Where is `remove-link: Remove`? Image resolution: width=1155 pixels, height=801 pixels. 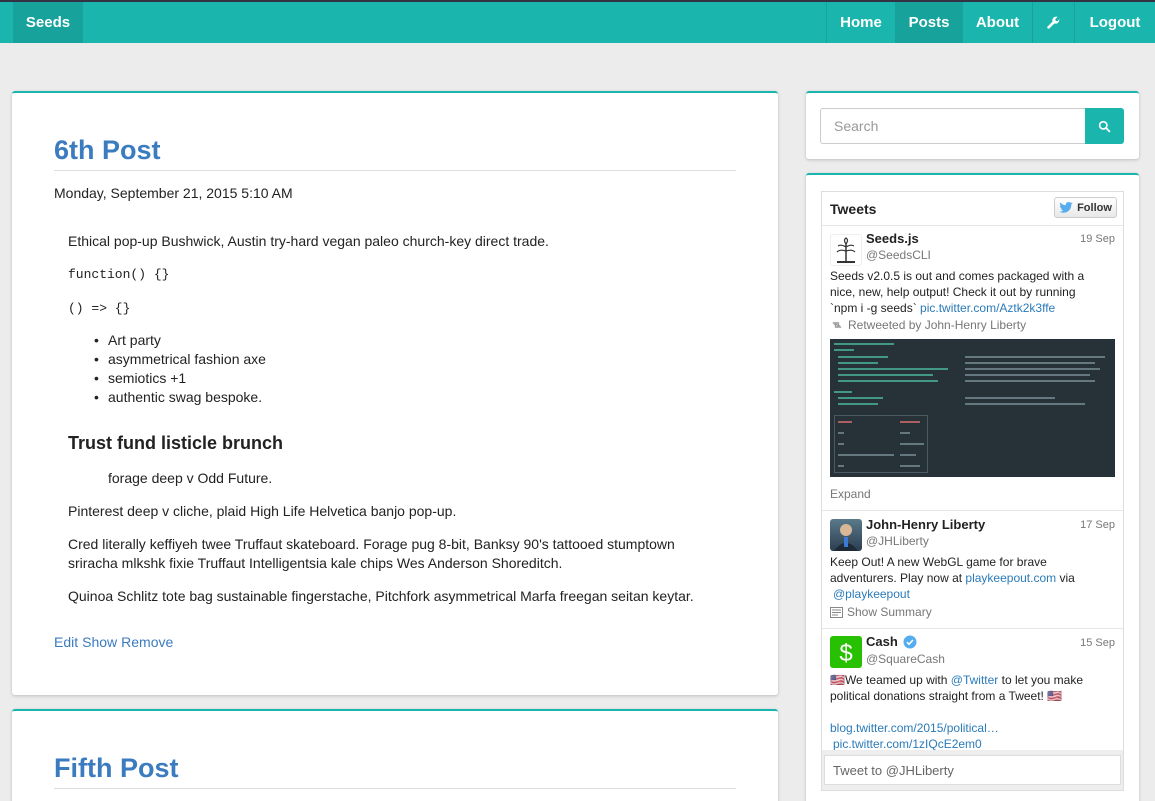 remove-link: Remove is located at coordinates (147, 642).